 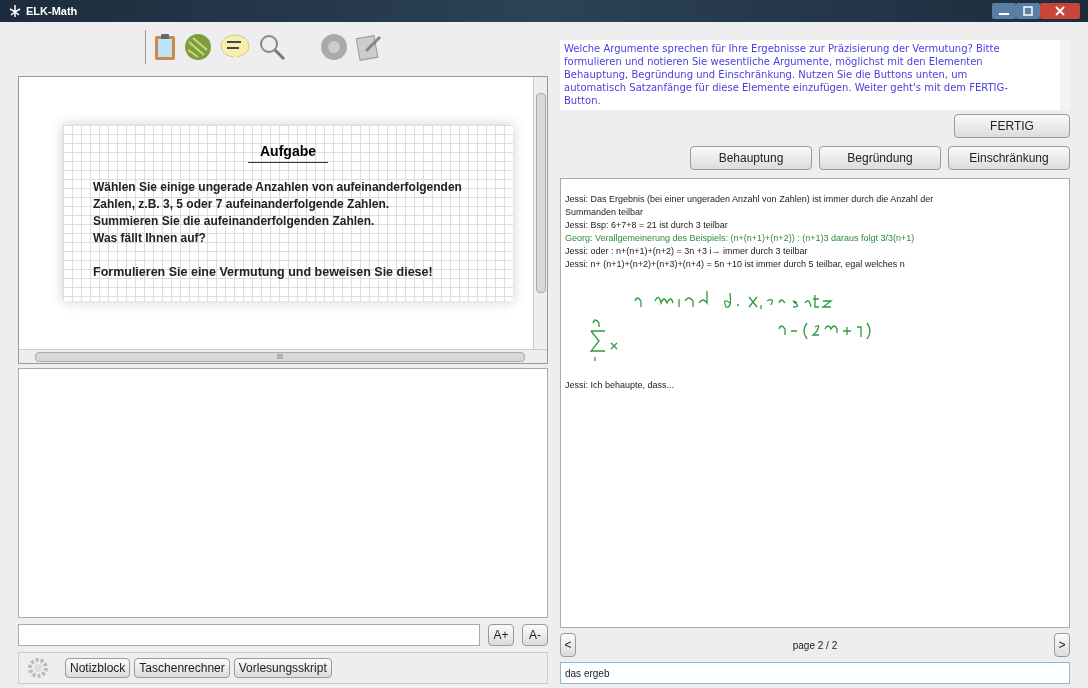 What do you see at coordinates (568, 645) in the screenshot?
I see `previous-page-button: <` at bounding box center [568, 645].